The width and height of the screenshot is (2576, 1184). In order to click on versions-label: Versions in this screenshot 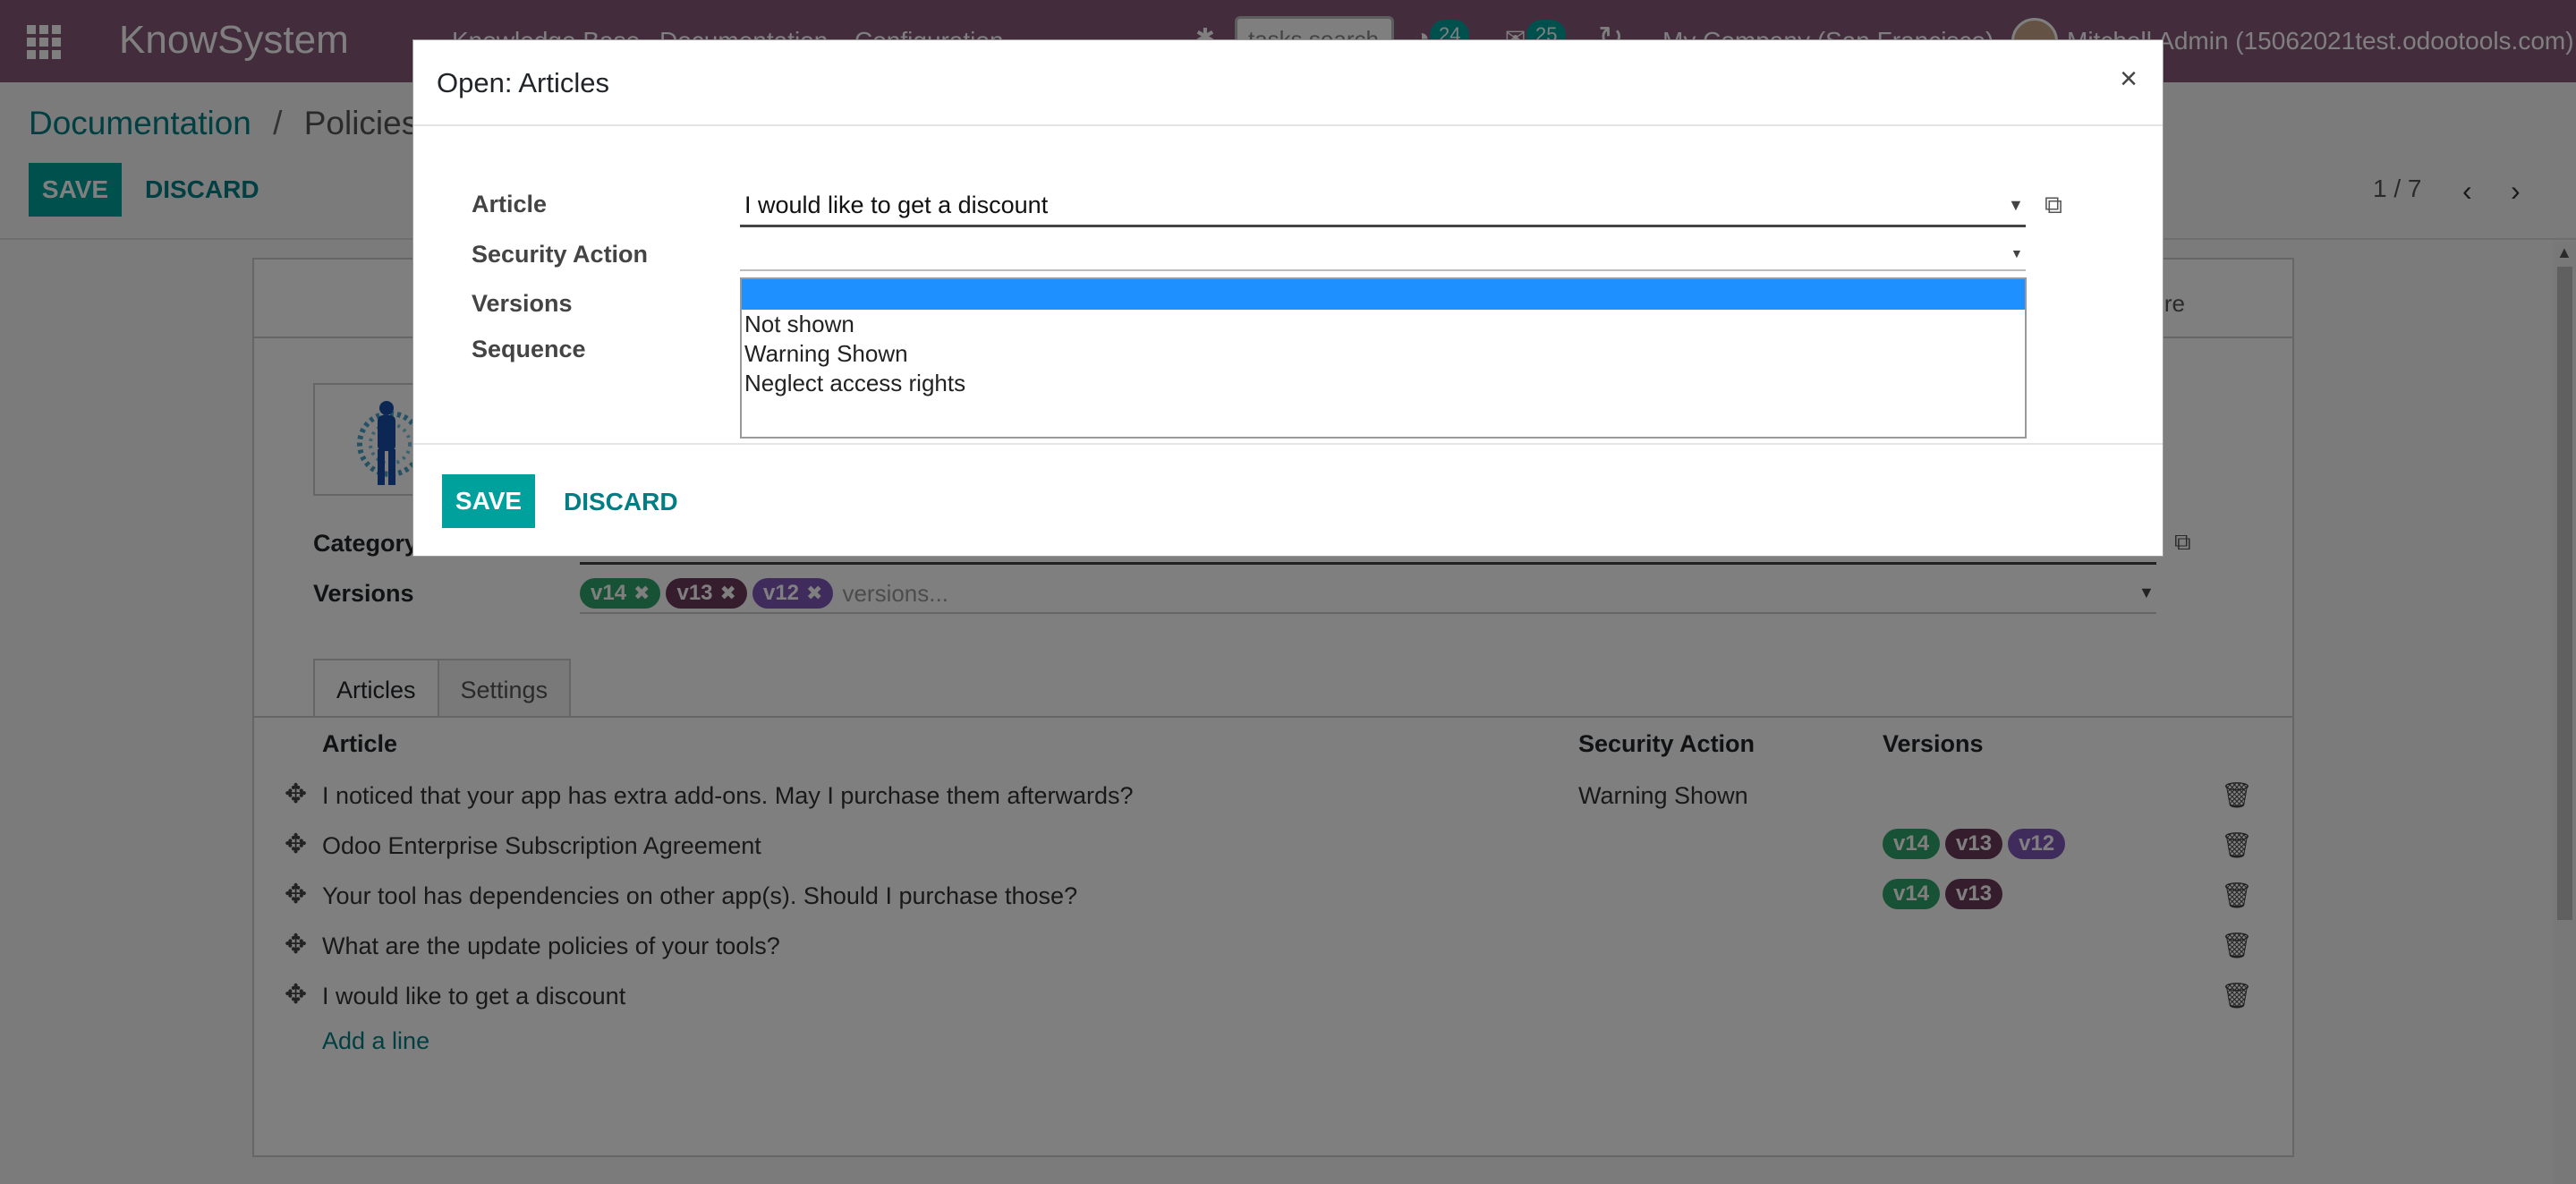, I will do `click(522, 303)`.